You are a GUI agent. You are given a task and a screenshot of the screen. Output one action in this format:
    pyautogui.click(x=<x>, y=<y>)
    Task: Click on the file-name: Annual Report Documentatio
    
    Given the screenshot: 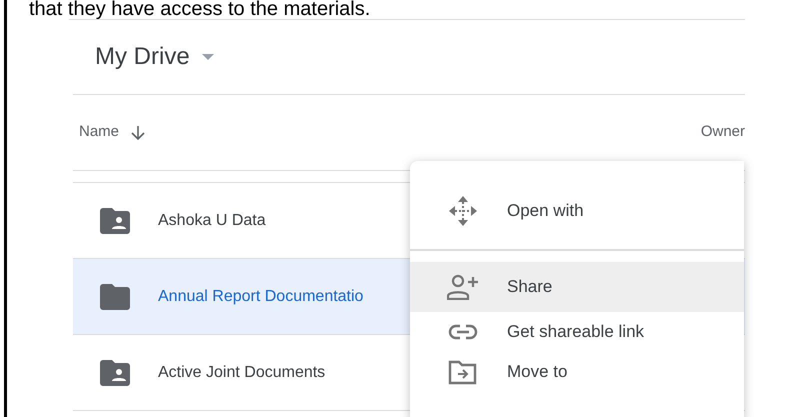 What is the action you would take?
    pyautogui.click(x=261, y=296)
    